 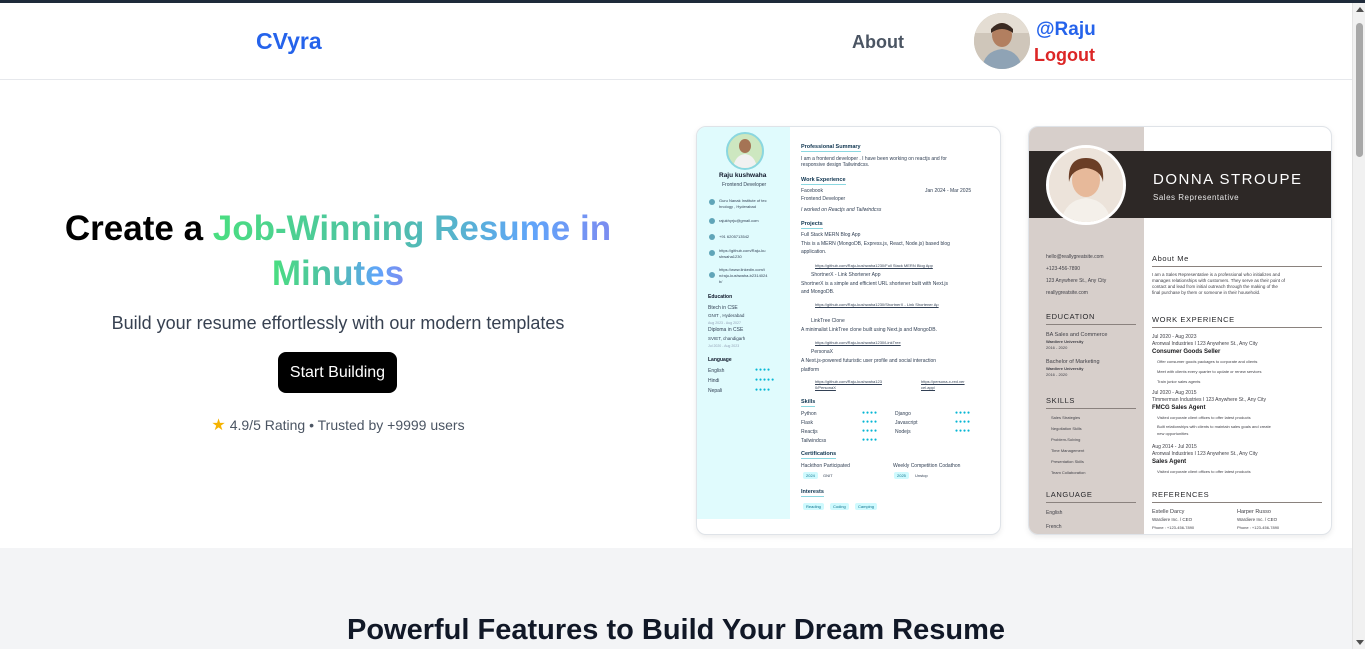 What do you see at coordinates (928, 387) in the screenshot?
I see `resume1-project-line-17: cel.app/` at bounding box center [928, 387].